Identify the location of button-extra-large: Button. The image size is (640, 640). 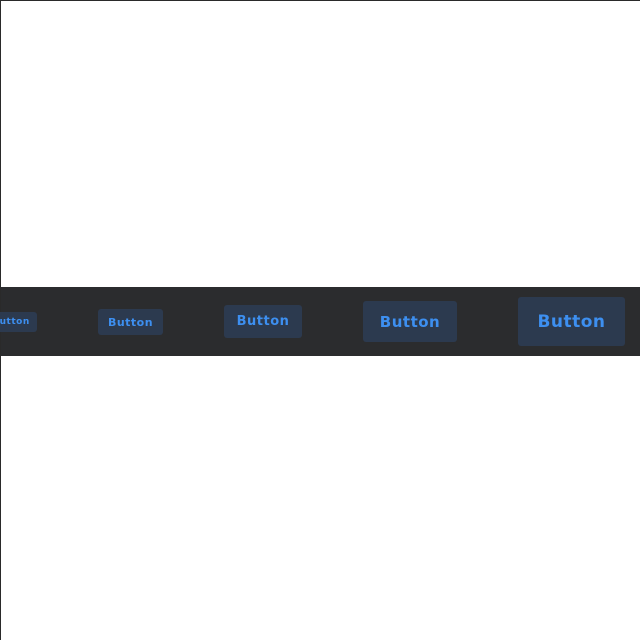
(571, 321).